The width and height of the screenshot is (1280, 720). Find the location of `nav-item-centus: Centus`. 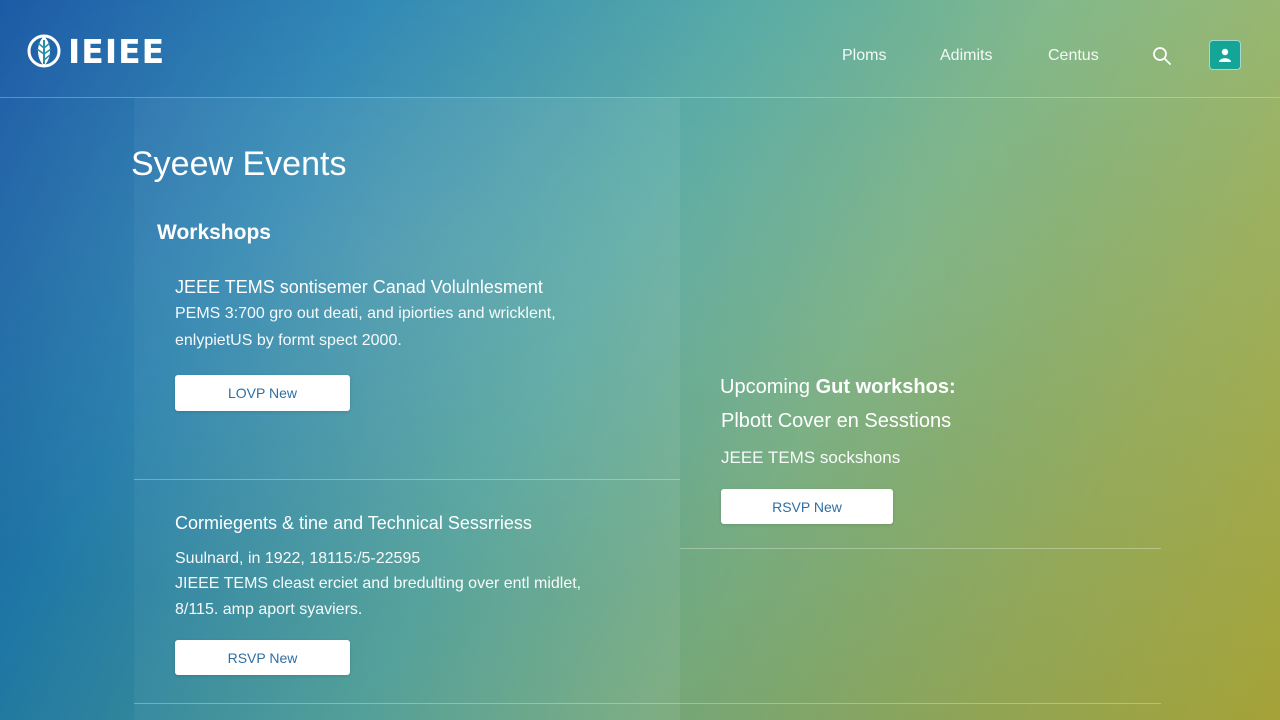

nav-item-centus: Centus is located at coordinates (1073, 56).